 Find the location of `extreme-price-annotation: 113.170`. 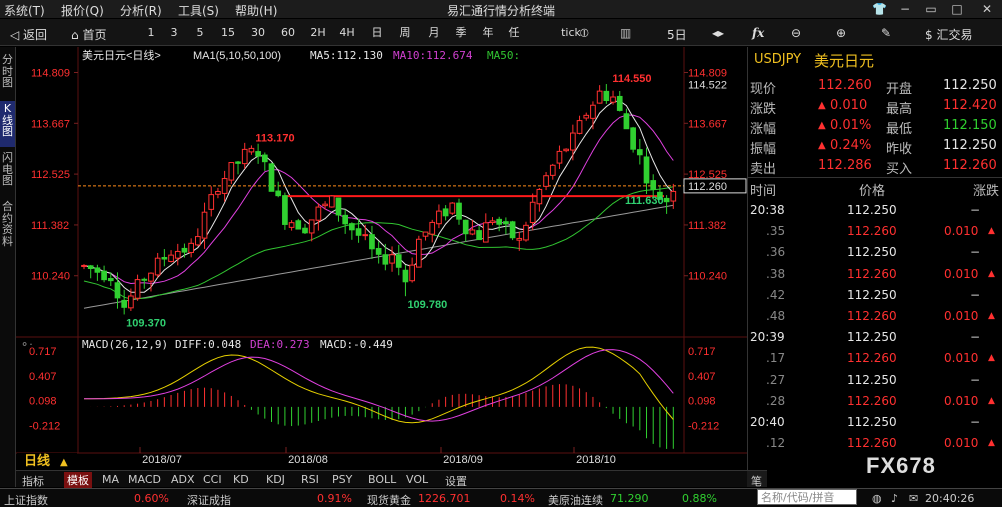

extreme-price-annotation: 113.170 is located at coordinates (274, 138).